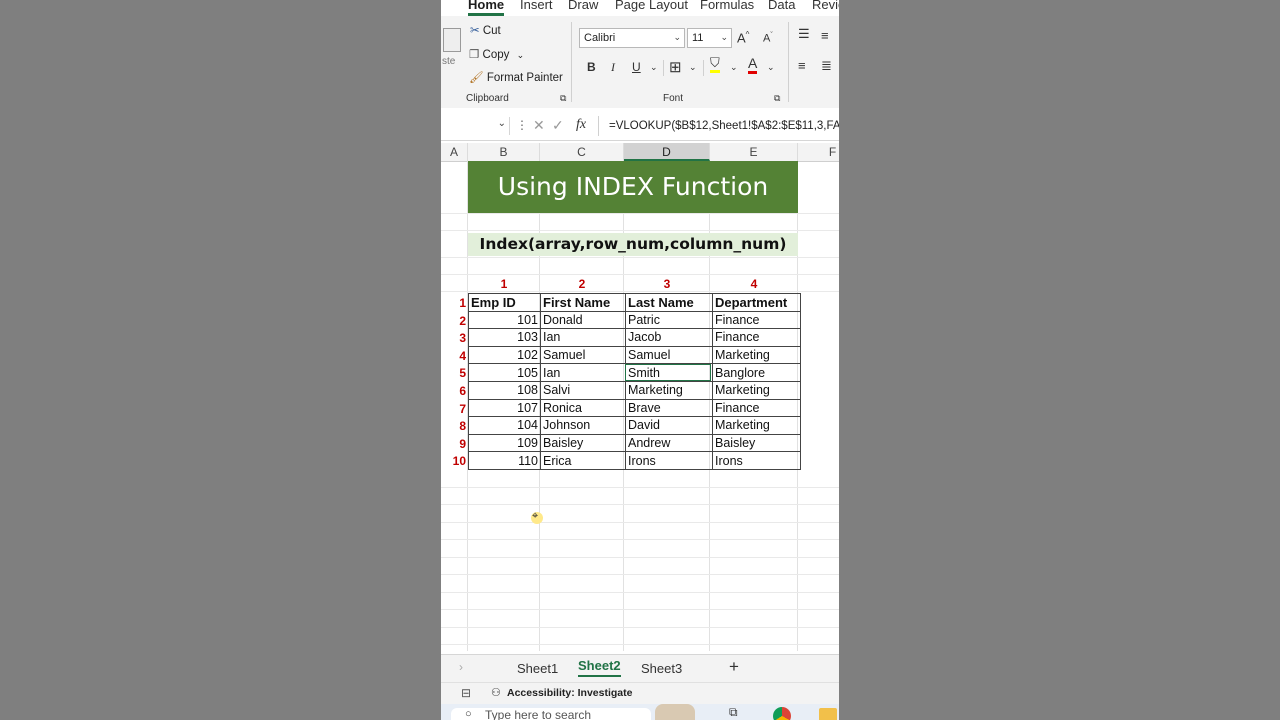 The width and height of the screenshot is (1280, 720). I want to click on underline-button: U, so click(636, 67).